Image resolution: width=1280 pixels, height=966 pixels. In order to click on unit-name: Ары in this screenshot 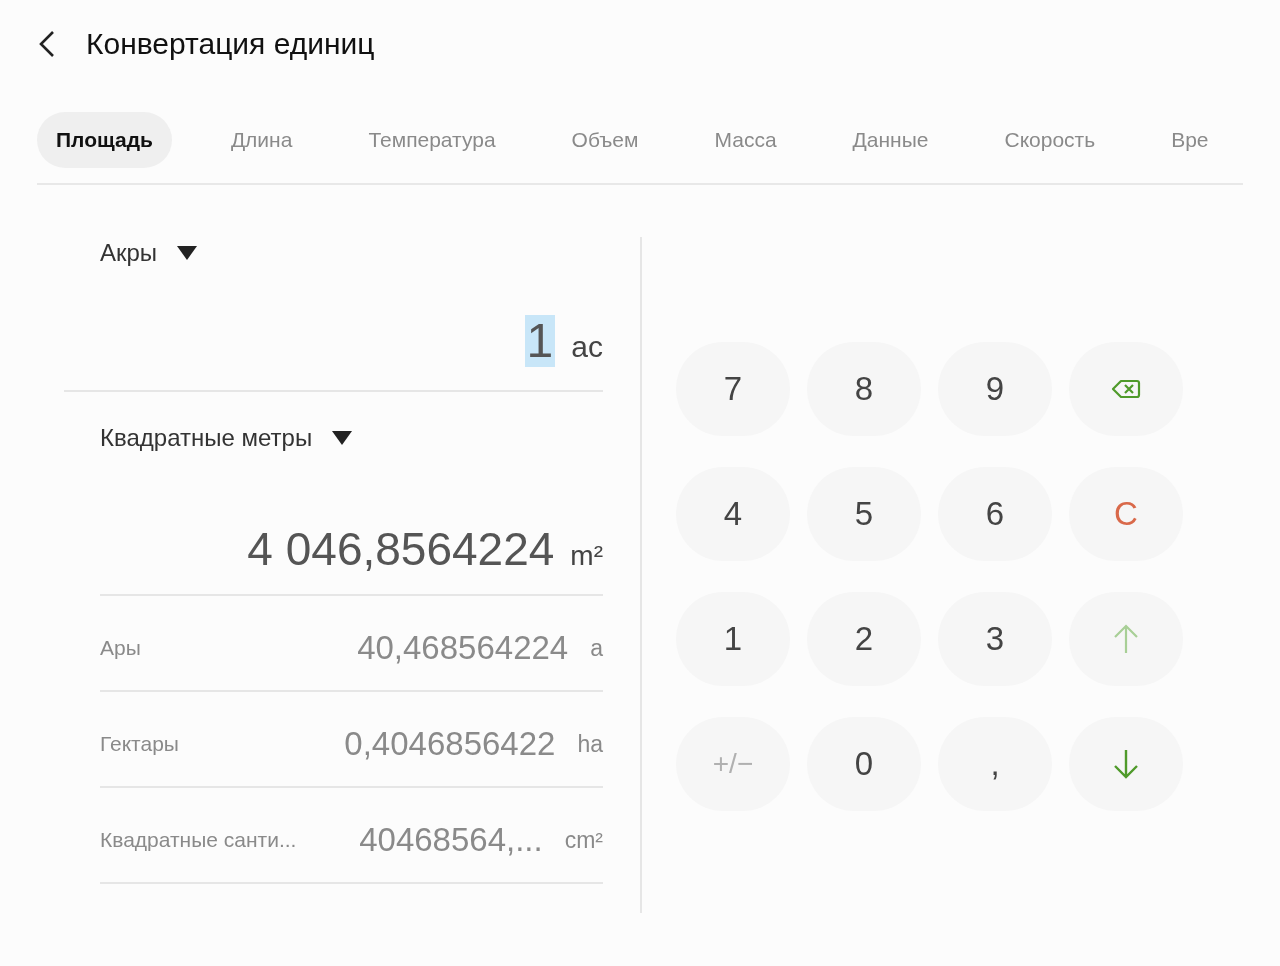, I will do `click(120, 648)`.